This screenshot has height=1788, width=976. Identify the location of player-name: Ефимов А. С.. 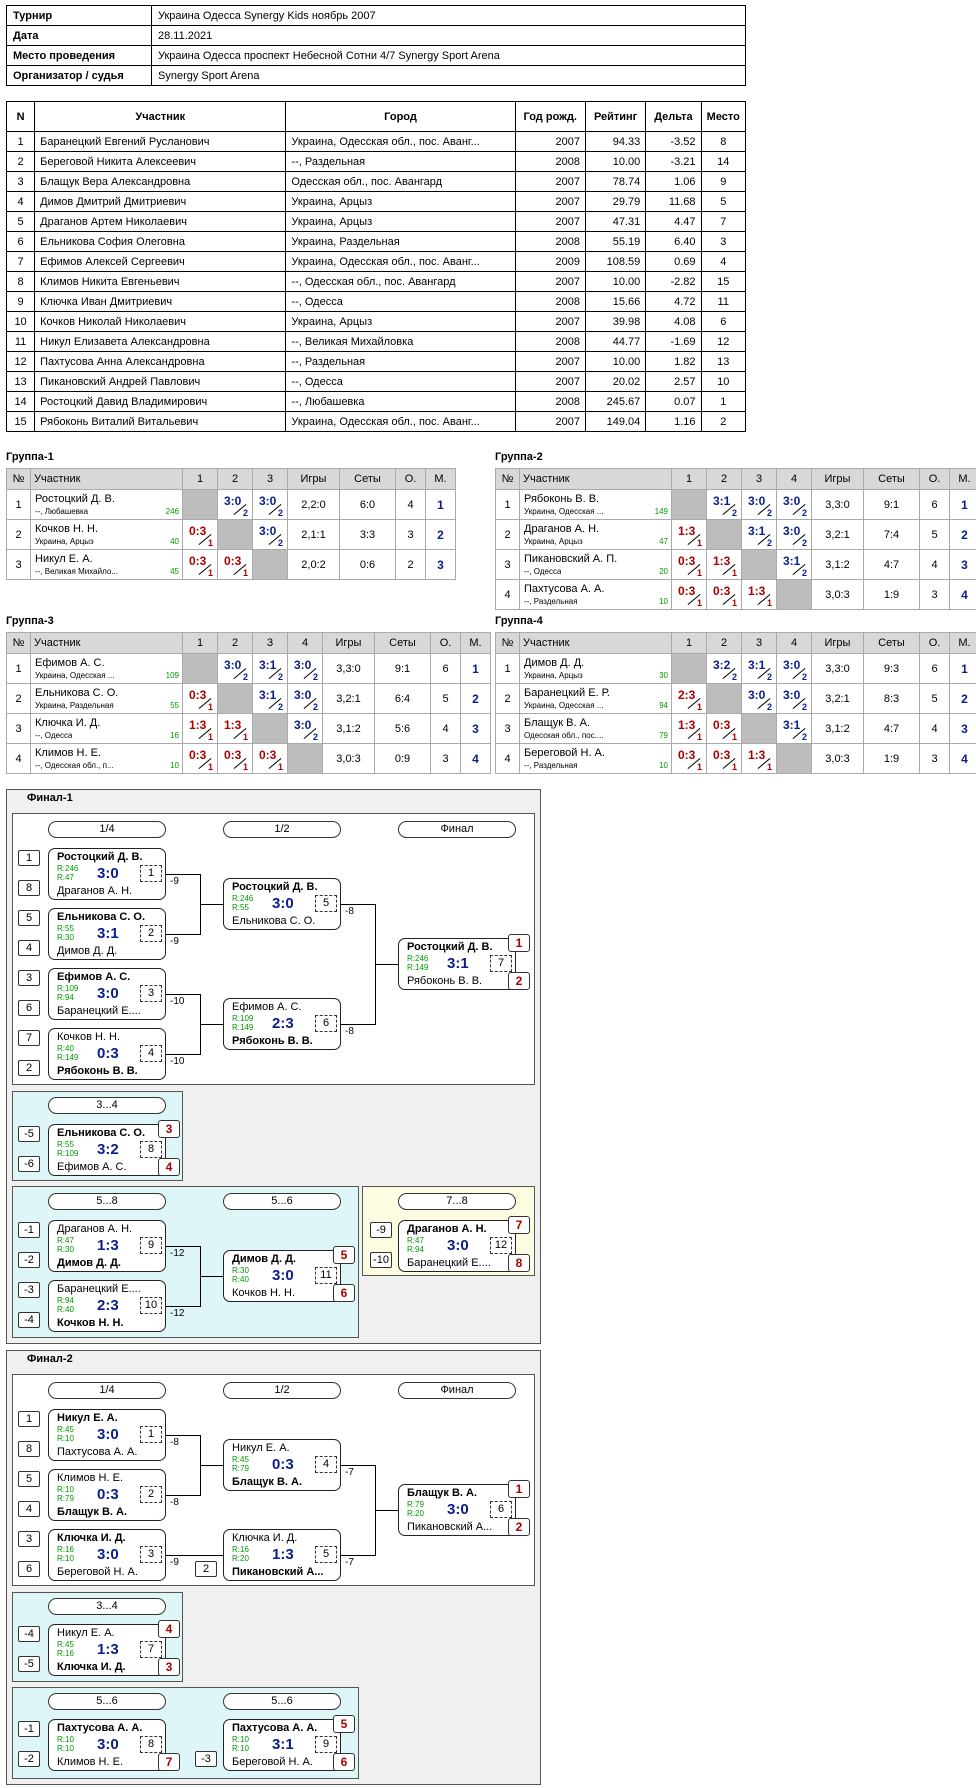
(70, 663).